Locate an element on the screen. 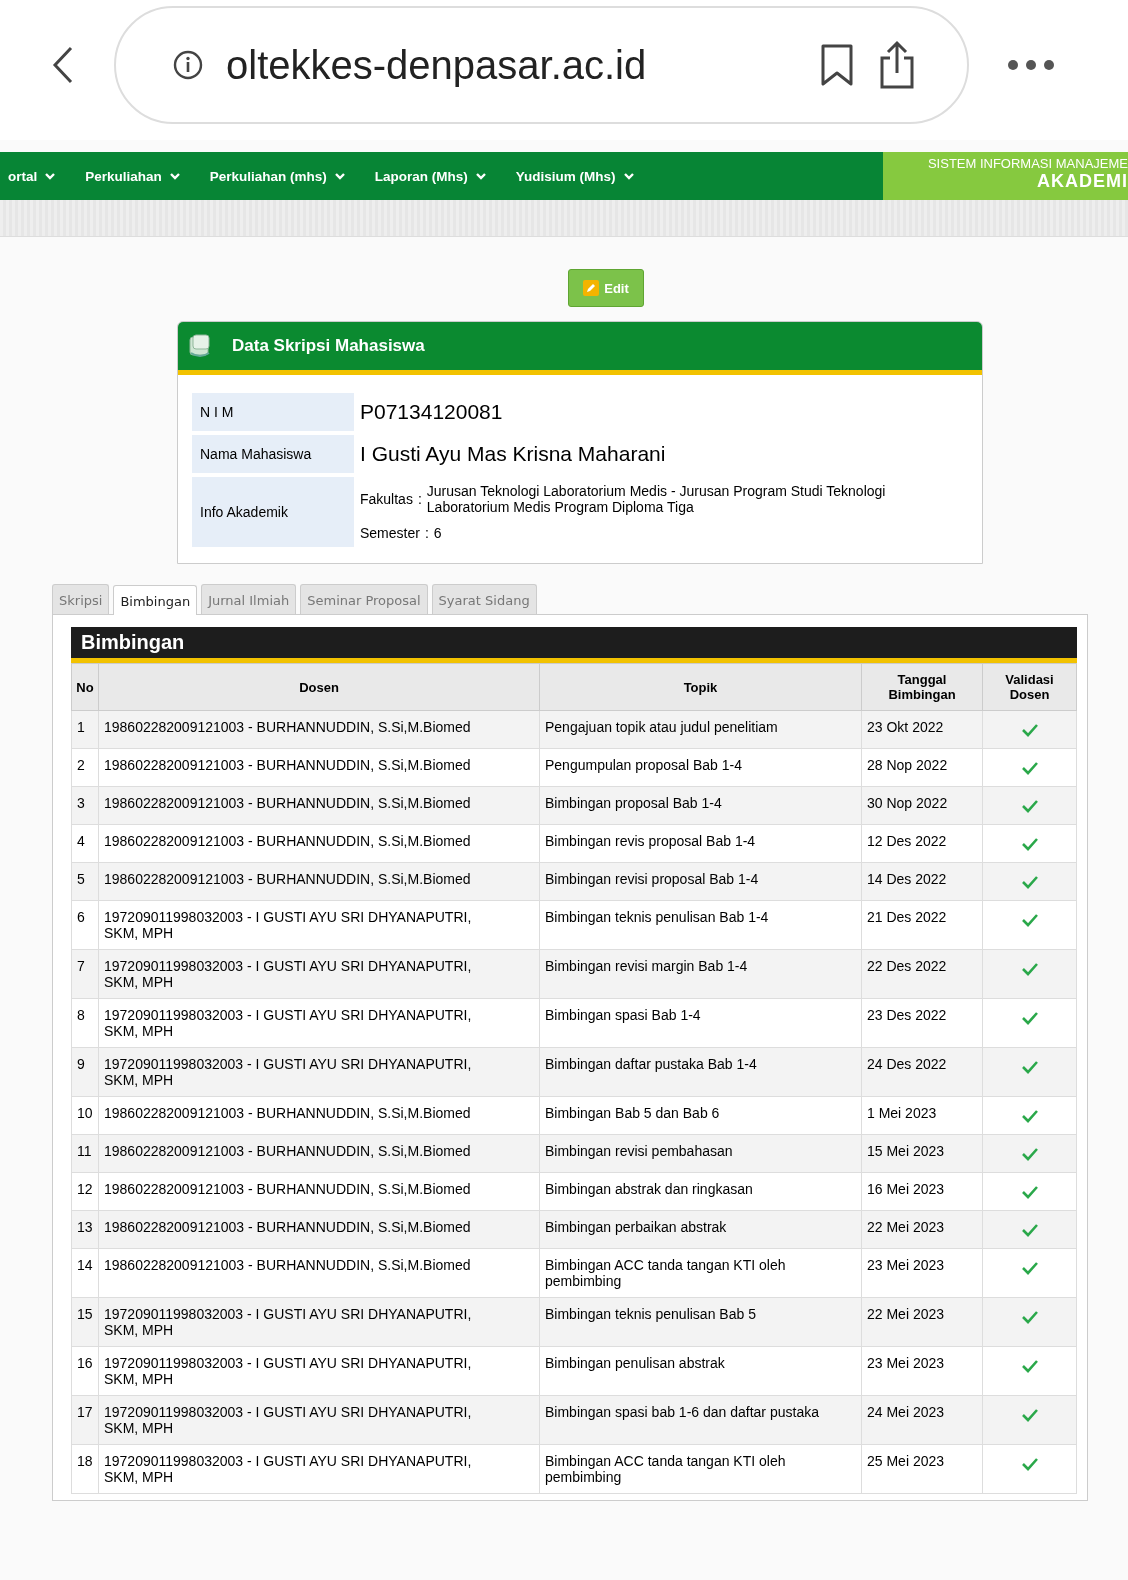 This screenshot has width=1128, height=1580. field-value: P07134120081 is located at coordinates (432, 412).